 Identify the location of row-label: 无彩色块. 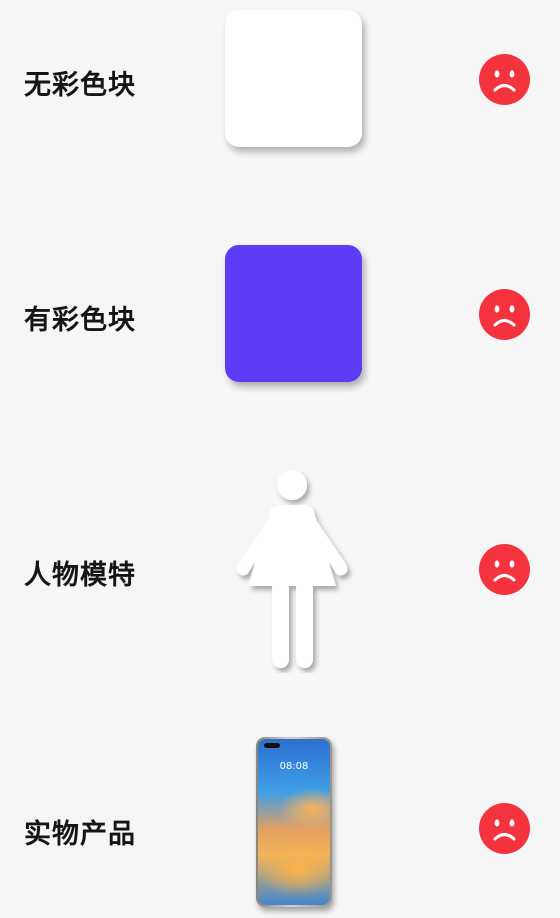
(80, 85).